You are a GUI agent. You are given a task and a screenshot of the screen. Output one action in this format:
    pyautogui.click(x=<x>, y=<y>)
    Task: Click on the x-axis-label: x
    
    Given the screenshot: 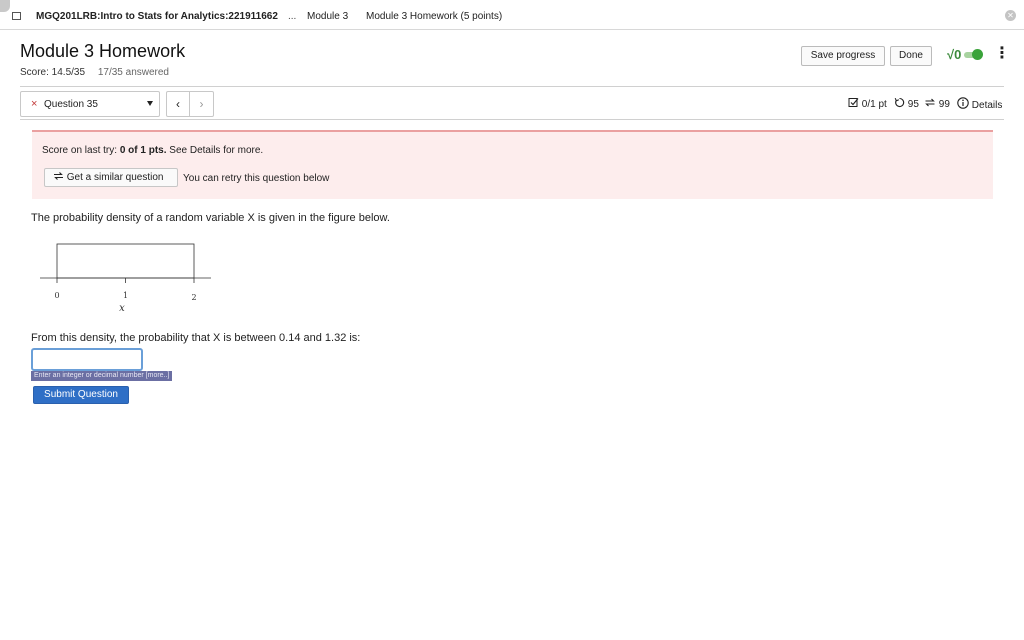 What is the action you would take?
    pyautogui.click(x=122, y=308)
    